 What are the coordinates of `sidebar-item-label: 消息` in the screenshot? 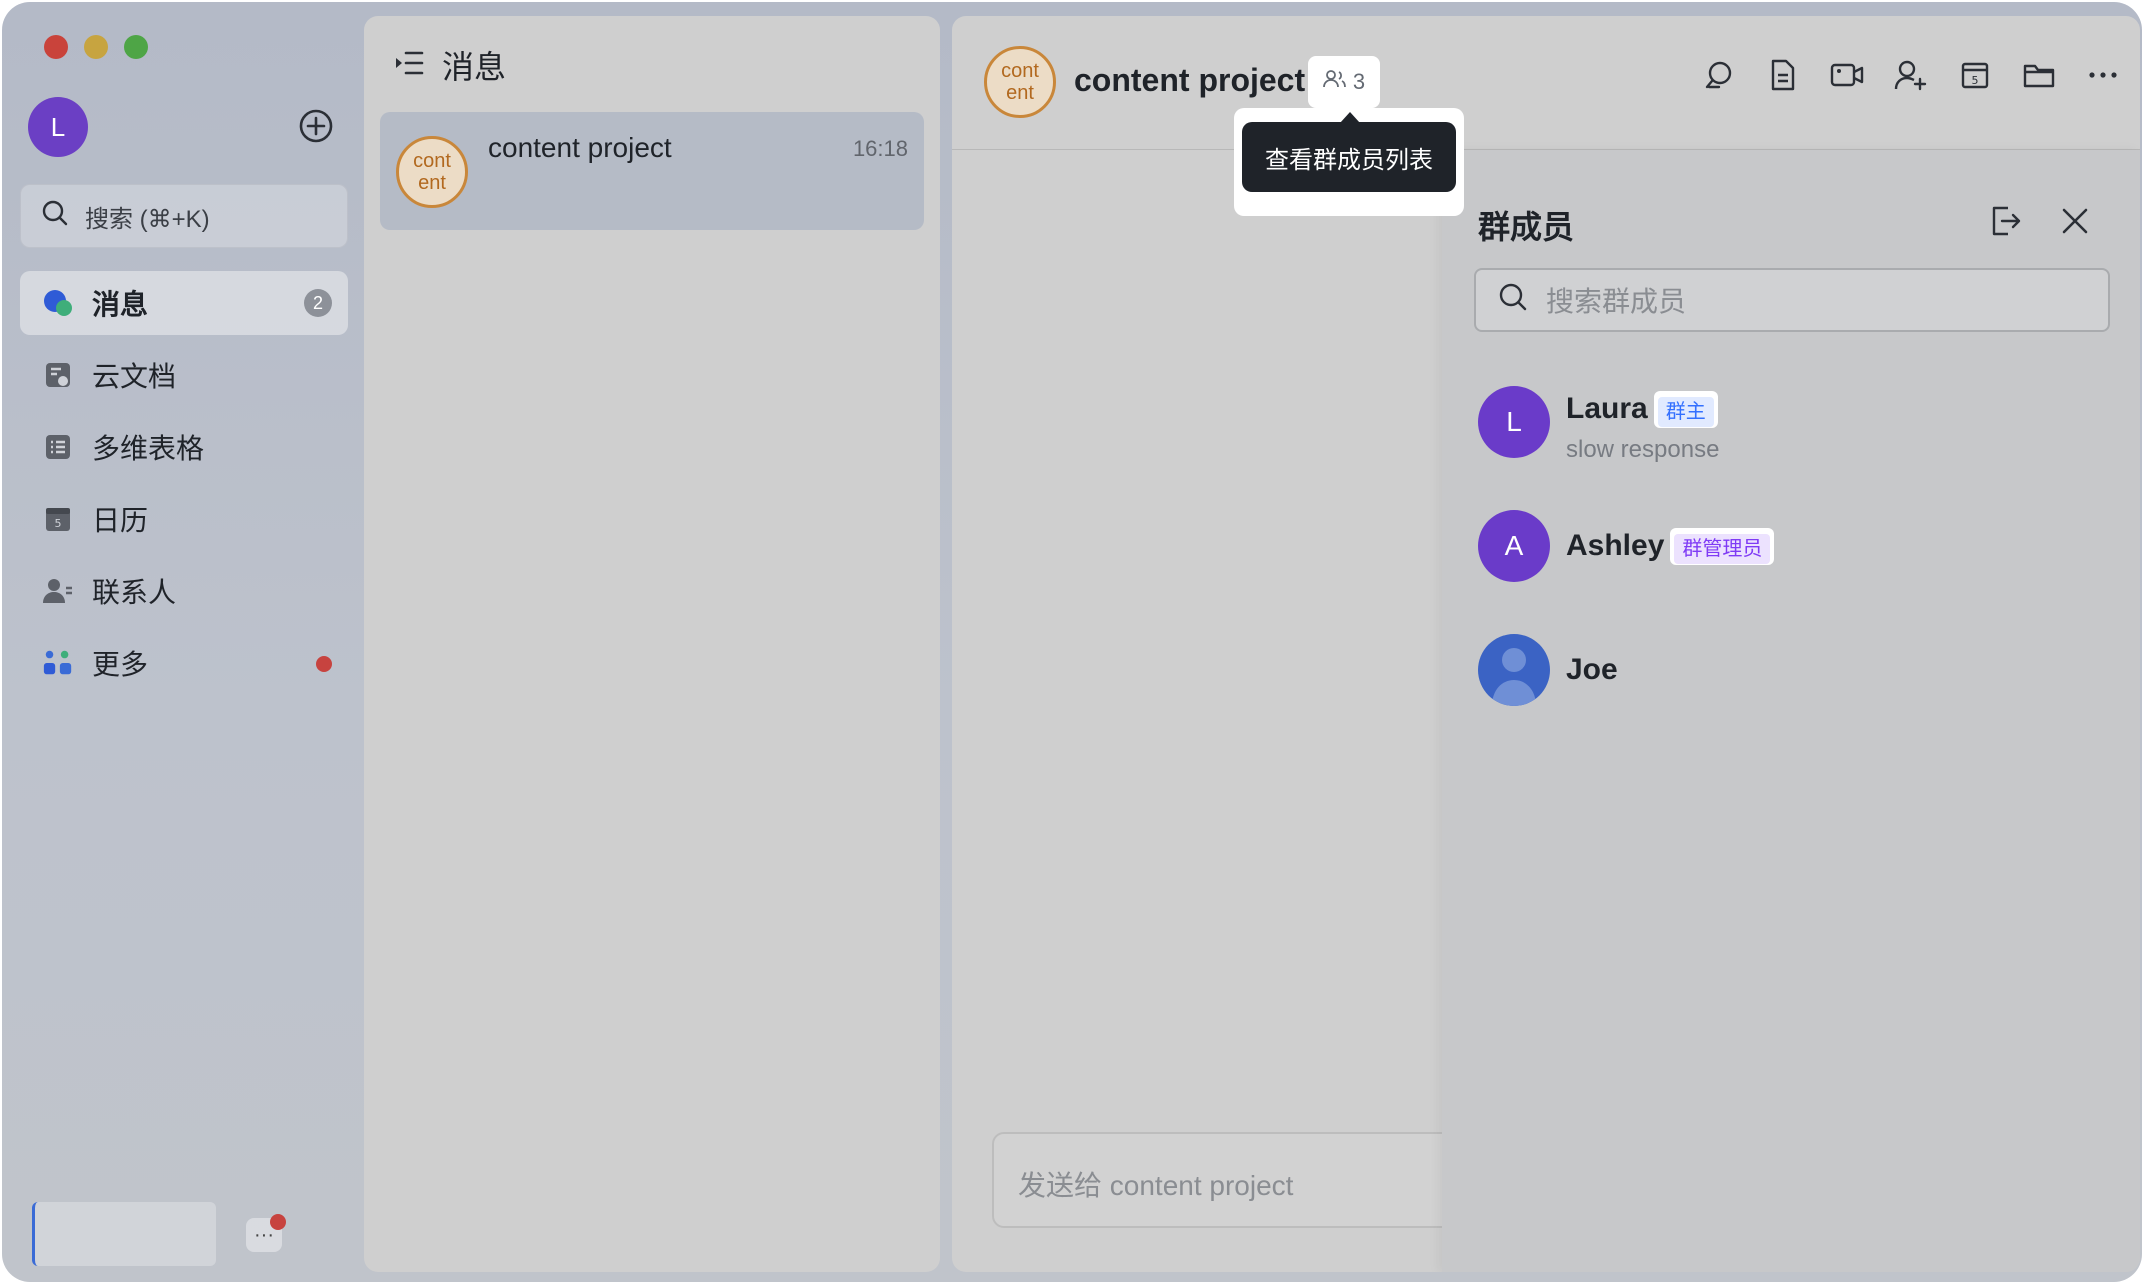 It's located at (120, 304).